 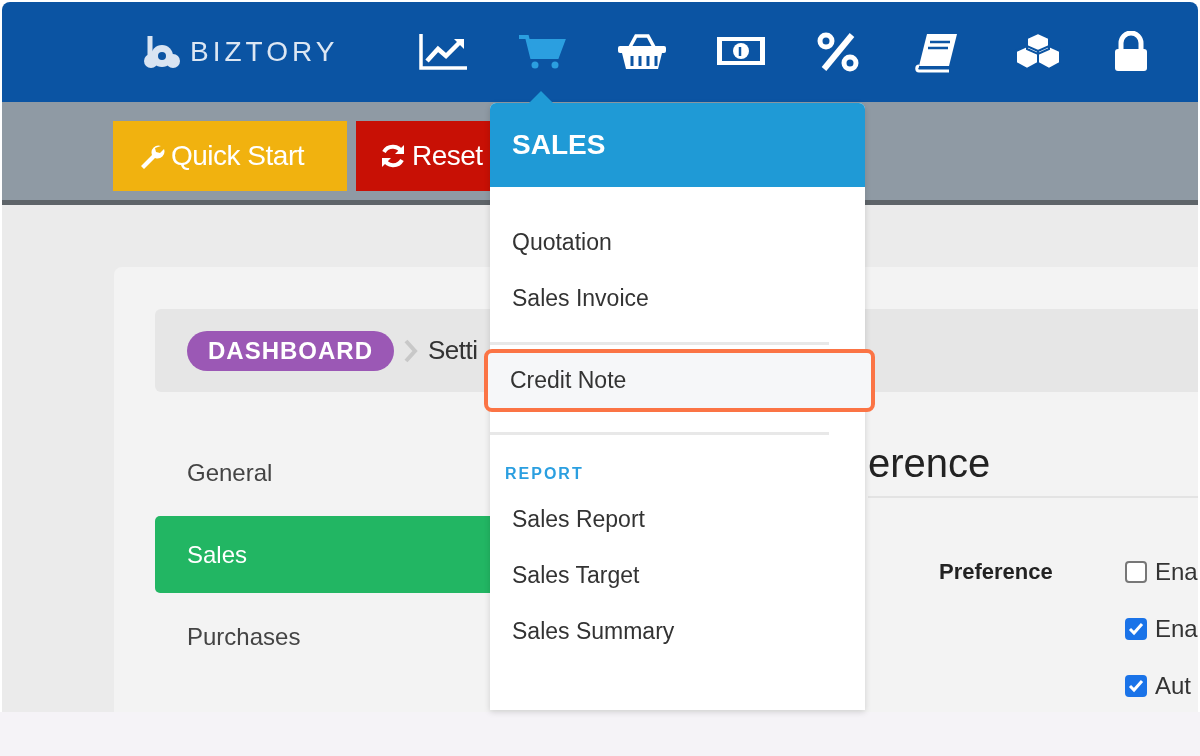 What do you see at coordinates (411, 350) in the screenshot?
I see `chevron-icon` at bounding box center [411, 350].